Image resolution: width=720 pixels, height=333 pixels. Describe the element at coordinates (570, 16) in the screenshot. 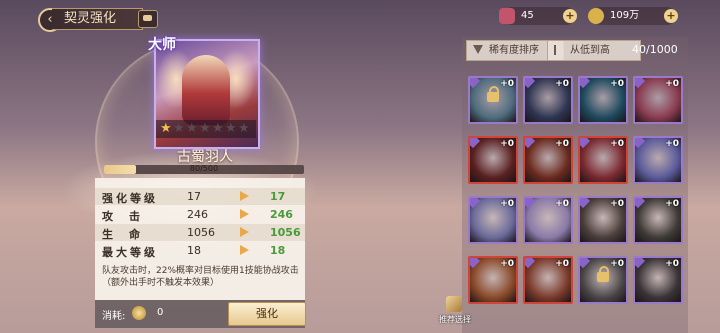

I see `add-ticket-button: +` at that location.